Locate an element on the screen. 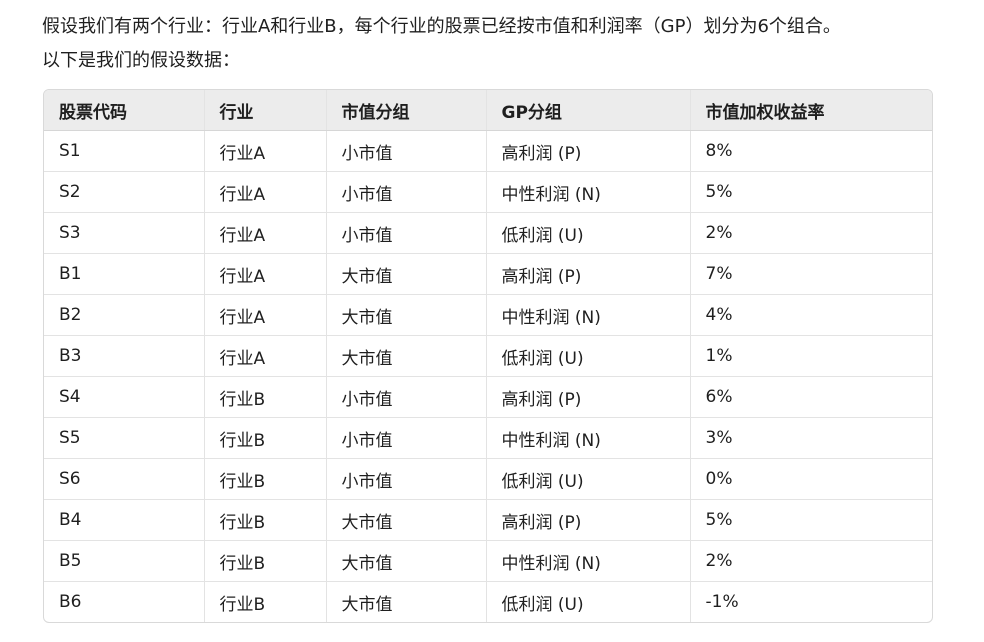 This screenshot has width=984, height=642. table-row: B6 行业B 大市值 低利润 (U) -1% is located at coordinates (488, 601).